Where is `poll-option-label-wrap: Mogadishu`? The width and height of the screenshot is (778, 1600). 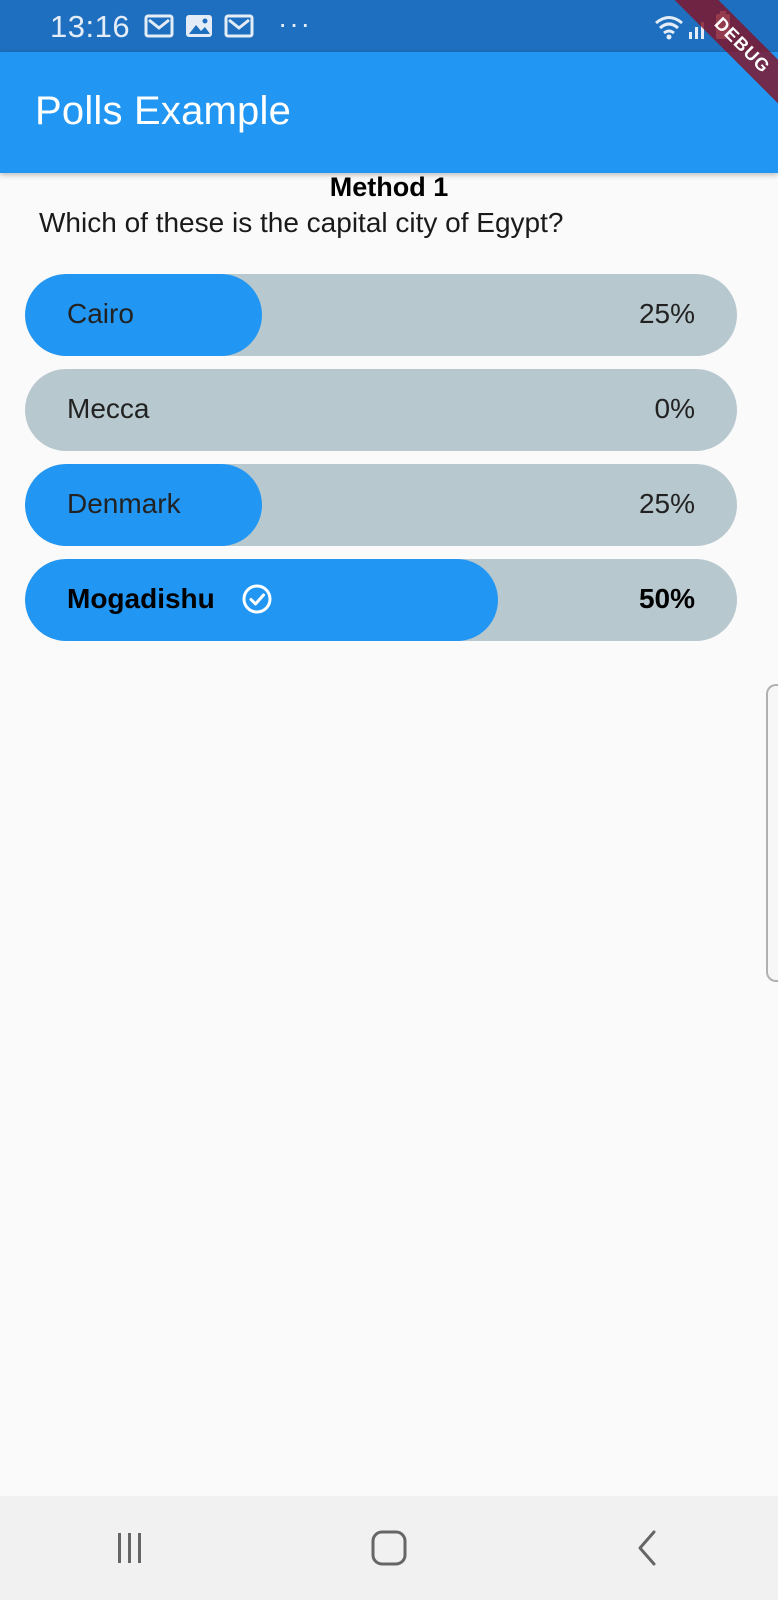
poll-option-label-wrap: Mogadishu is located at coordinates (170, 599).